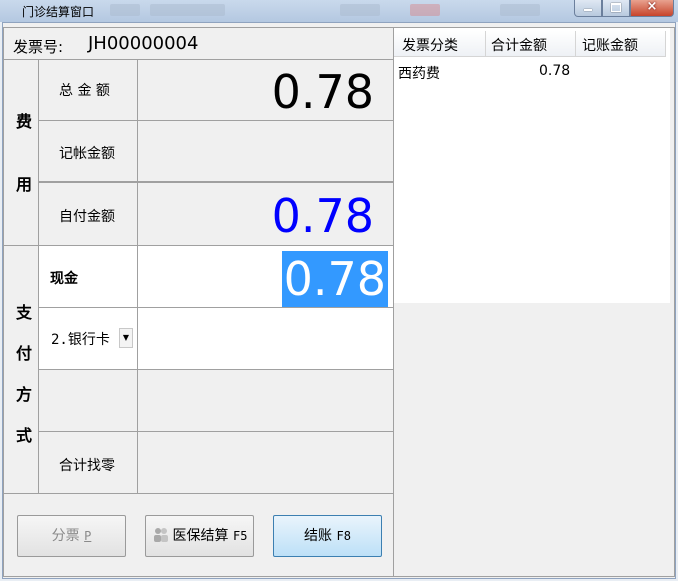 Image resolution: width=678 pixels, height=581 pixels. I want to click on payment-char: 支, so click(24, 312).